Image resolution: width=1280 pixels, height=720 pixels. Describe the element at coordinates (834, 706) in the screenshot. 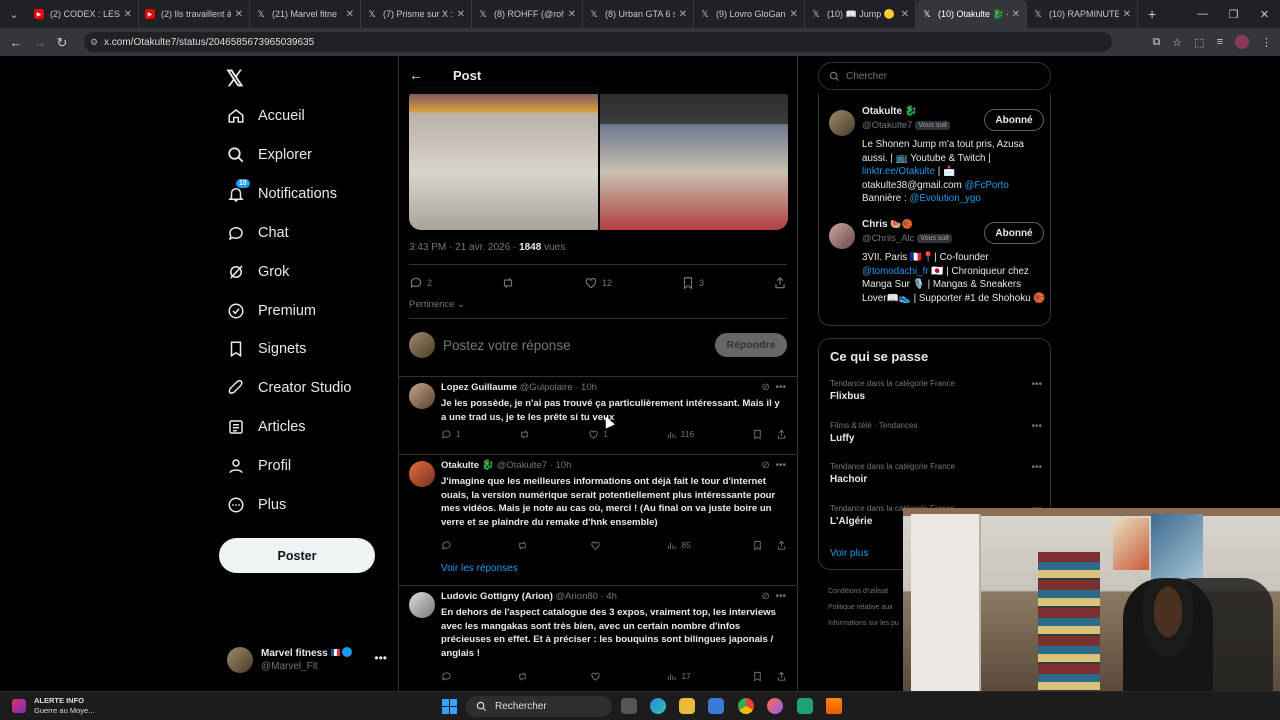

I see `vlc-icon` at that location.